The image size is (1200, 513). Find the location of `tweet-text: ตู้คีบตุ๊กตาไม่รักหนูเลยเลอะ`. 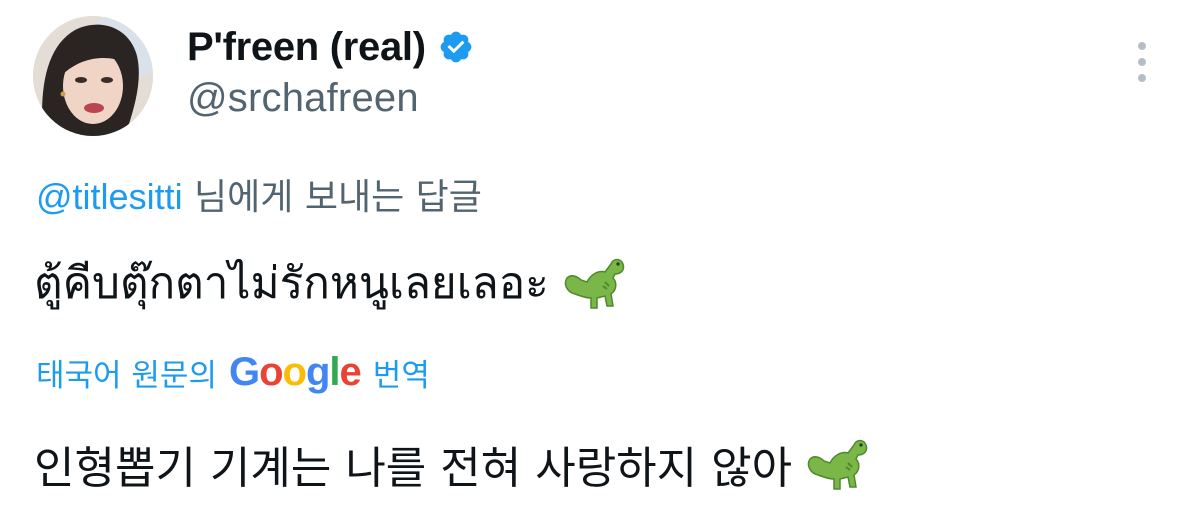

tweet-text: ตู้คีบตุ๊กตาไม่รักหนูเลยเลอะ is located at coordinates (291, 283).